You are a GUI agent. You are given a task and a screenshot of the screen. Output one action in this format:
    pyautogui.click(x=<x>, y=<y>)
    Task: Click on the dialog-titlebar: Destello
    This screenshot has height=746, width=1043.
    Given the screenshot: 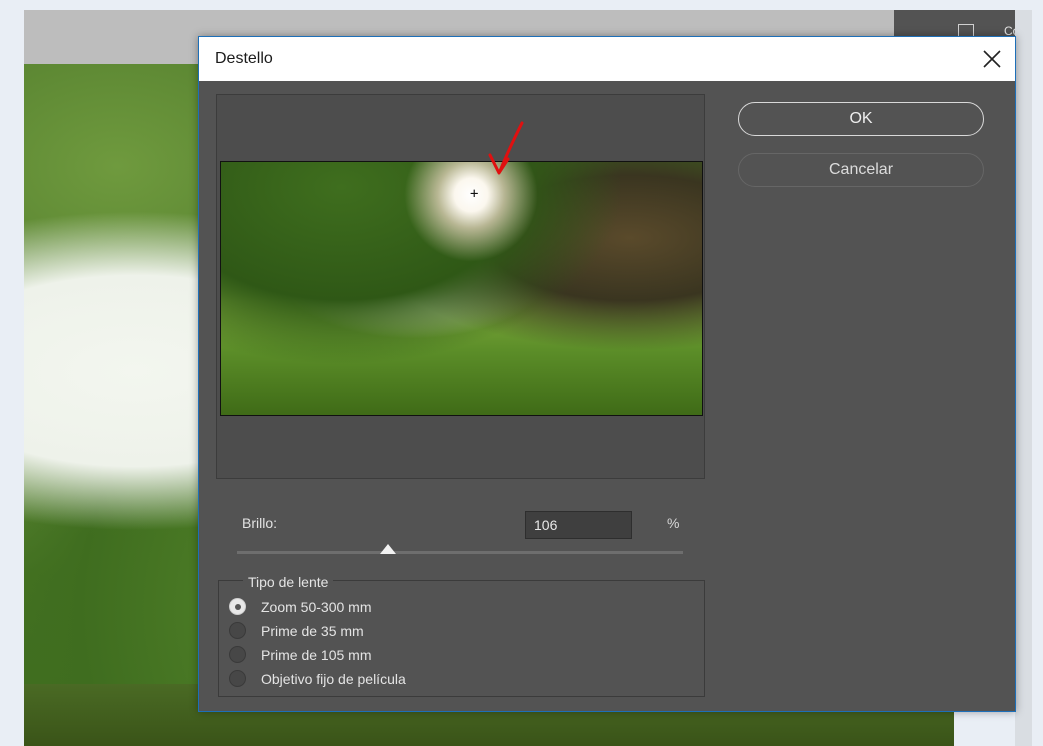 What is the action you would take?
    pyautogui.click(x=607, y=59)
    